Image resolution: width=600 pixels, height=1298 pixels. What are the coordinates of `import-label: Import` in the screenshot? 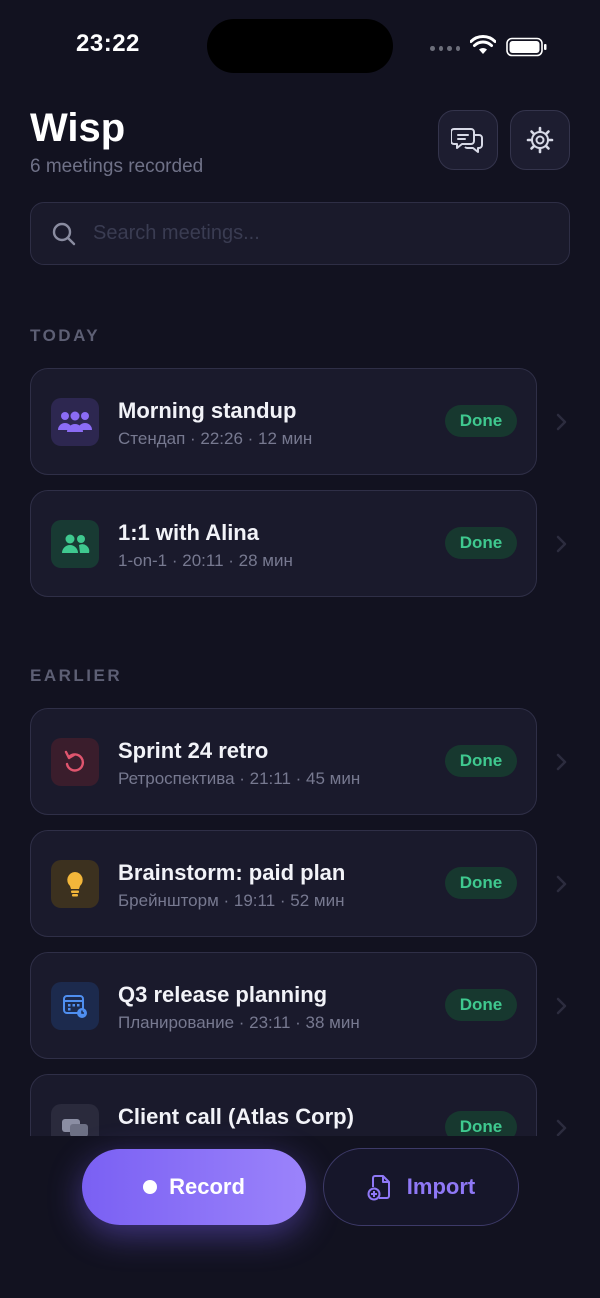 It's located at (441, 1186).